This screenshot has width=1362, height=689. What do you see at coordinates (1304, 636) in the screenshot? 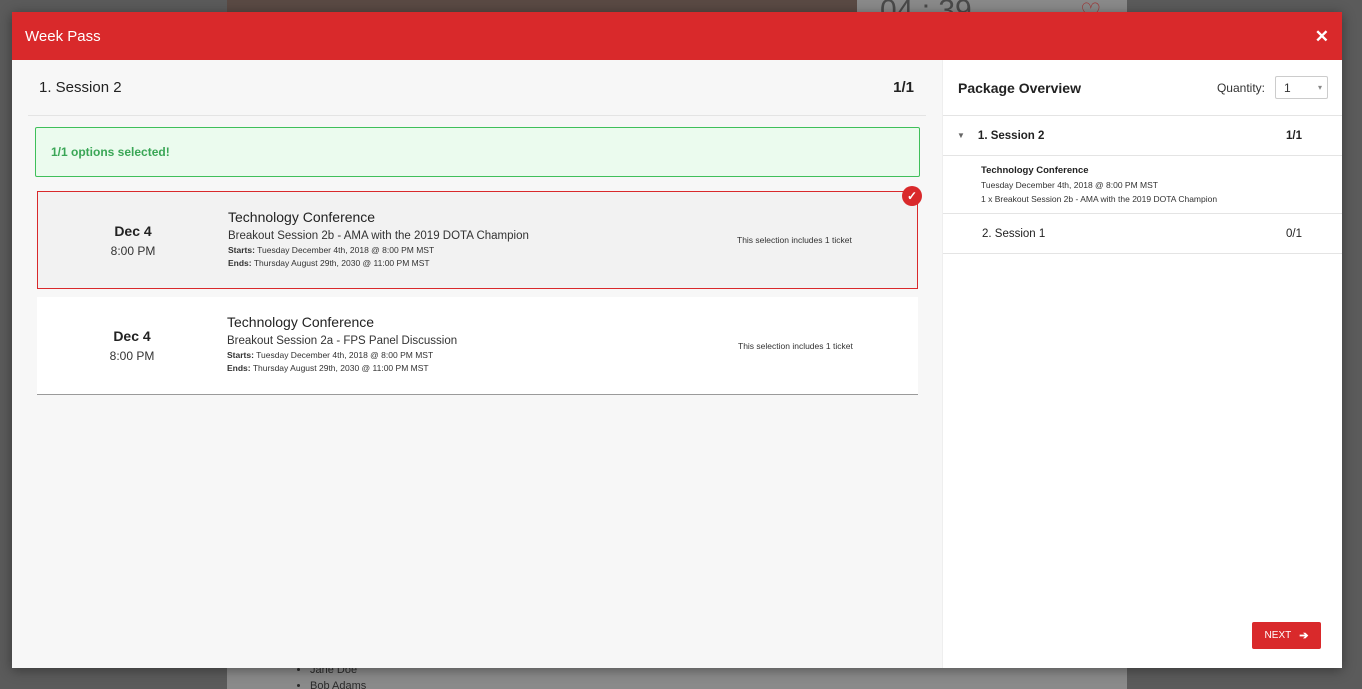
I see `arrow-right-icon: ➔` at bounding box center [1304, 636].